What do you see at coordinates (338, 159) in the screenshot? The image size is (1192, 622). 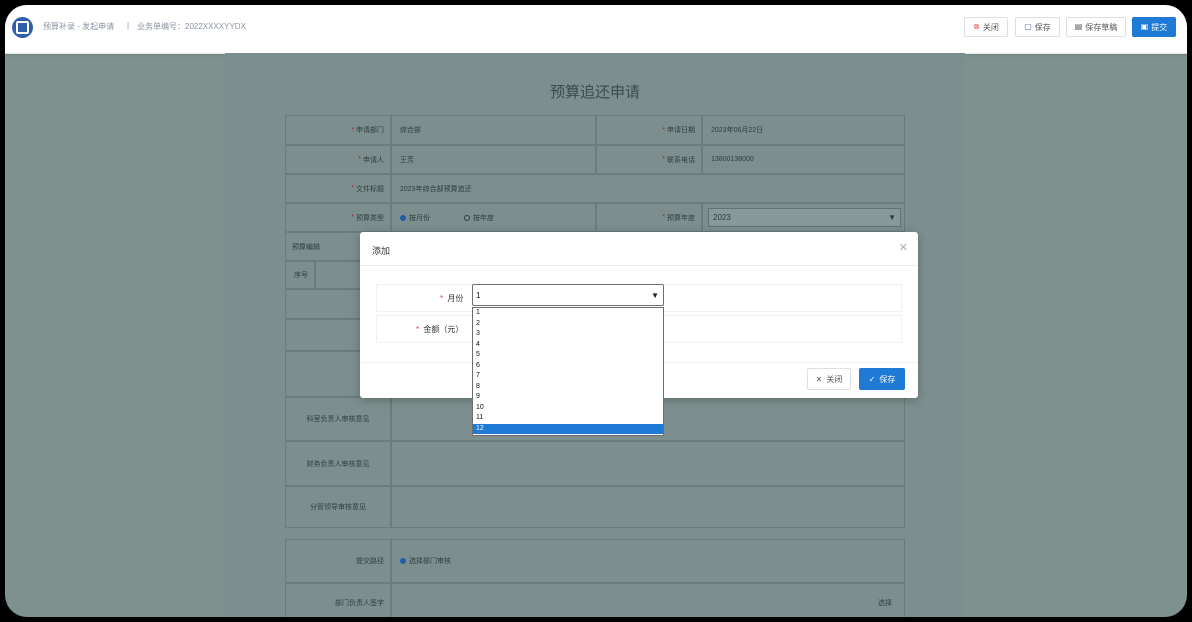 I see `applicant-label: * 申请人` at bounding box center [338, 159].